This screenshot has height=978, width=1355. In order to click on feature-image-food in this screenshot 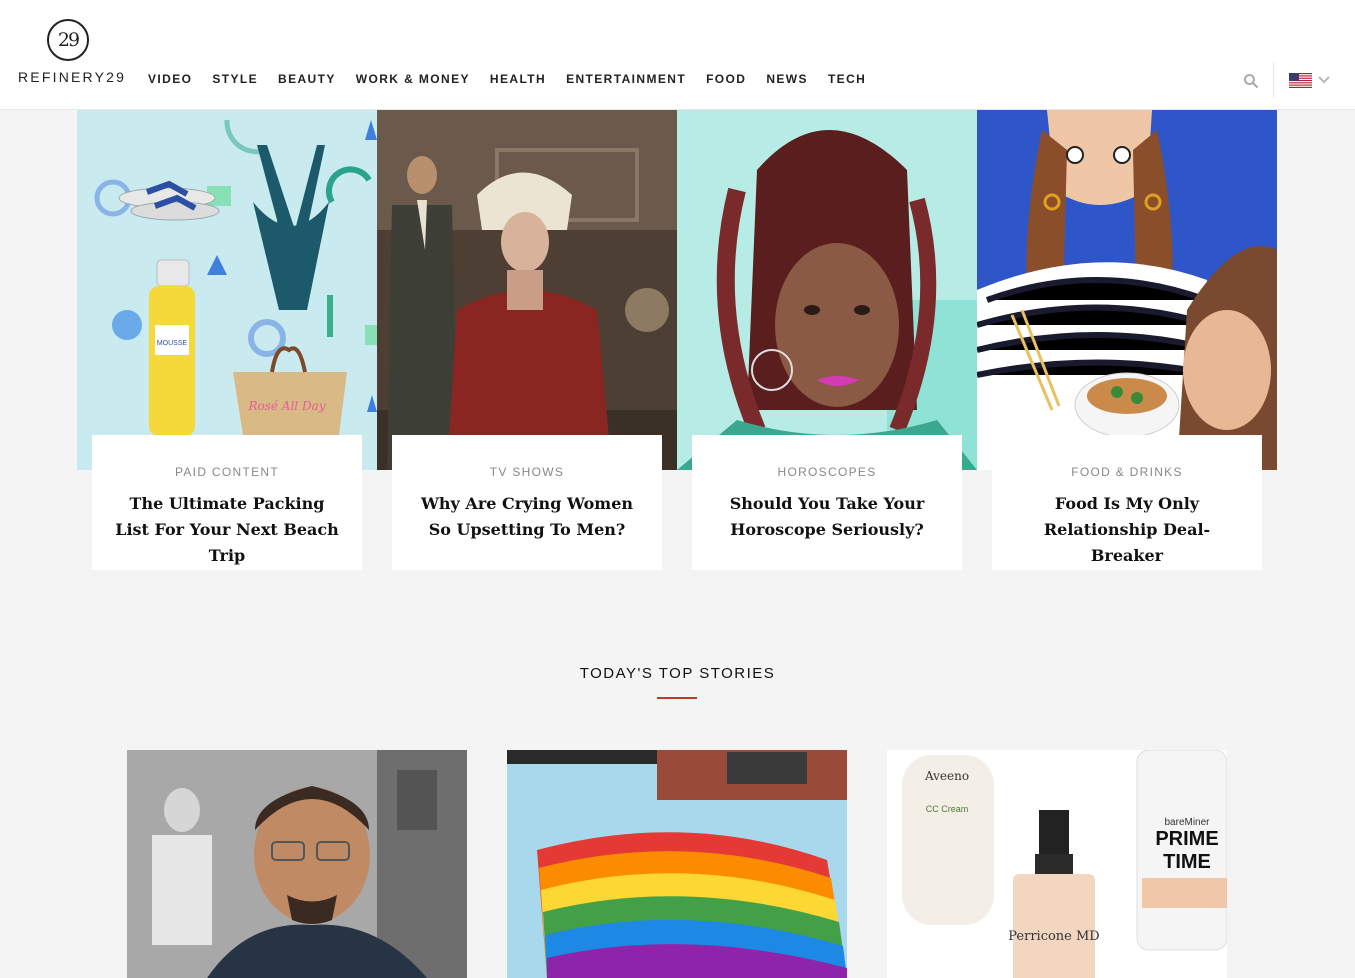, I will do `click(1127, 290)`.